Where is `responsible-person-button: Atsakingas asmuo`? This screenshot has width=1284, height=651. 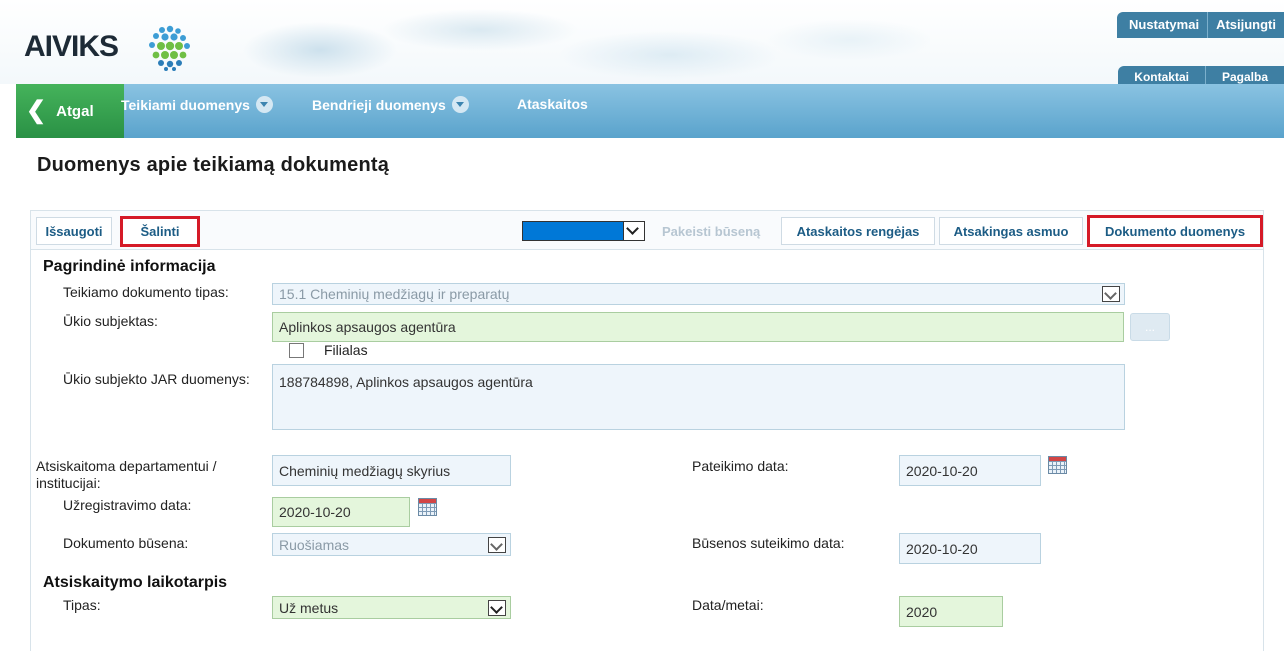
responsible-person-button: Atsakingas asmuo is located at coordinates (1011, 231).